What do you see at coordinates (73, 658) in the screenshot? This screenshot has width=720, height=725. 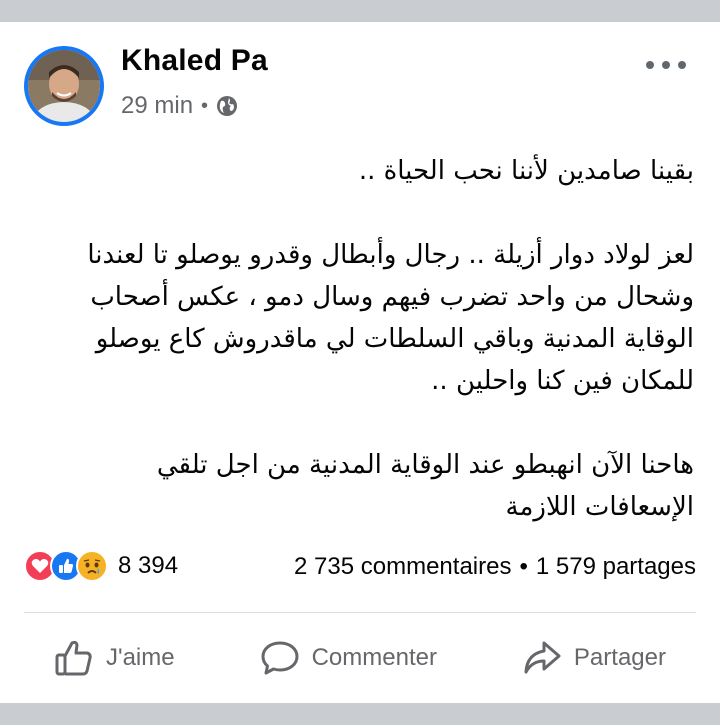 I see `thumbs-up-icon` at bounding box center [73, 658].